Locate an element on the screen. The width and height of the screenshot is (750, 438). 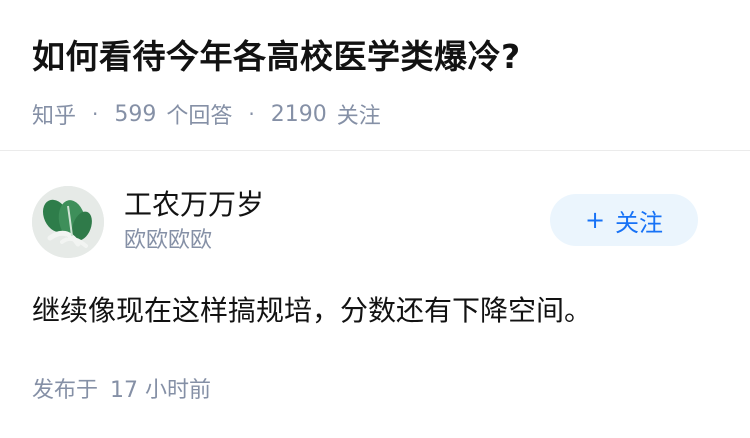
avatar is located at coordinates (68, 222).